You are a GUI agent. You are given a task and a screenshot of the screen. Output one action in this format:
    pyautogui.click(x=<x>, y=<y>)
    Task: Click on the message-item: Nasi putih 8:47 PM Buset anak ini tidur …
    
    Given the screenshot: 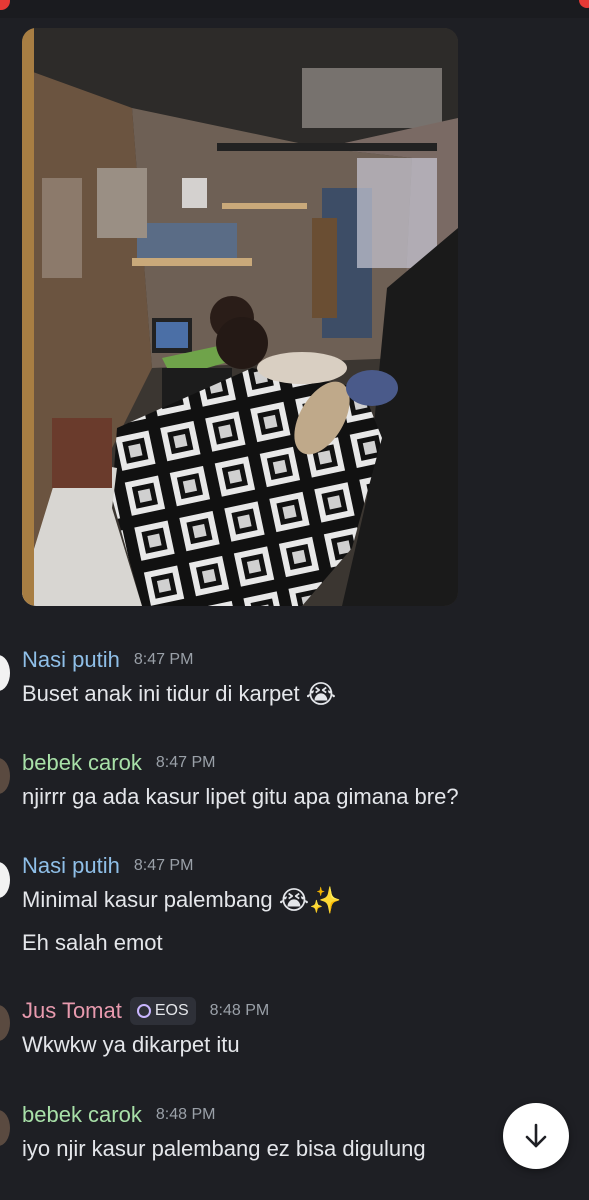 What is the action you would take?
    pyautogui.click(x=300, y=677)
    